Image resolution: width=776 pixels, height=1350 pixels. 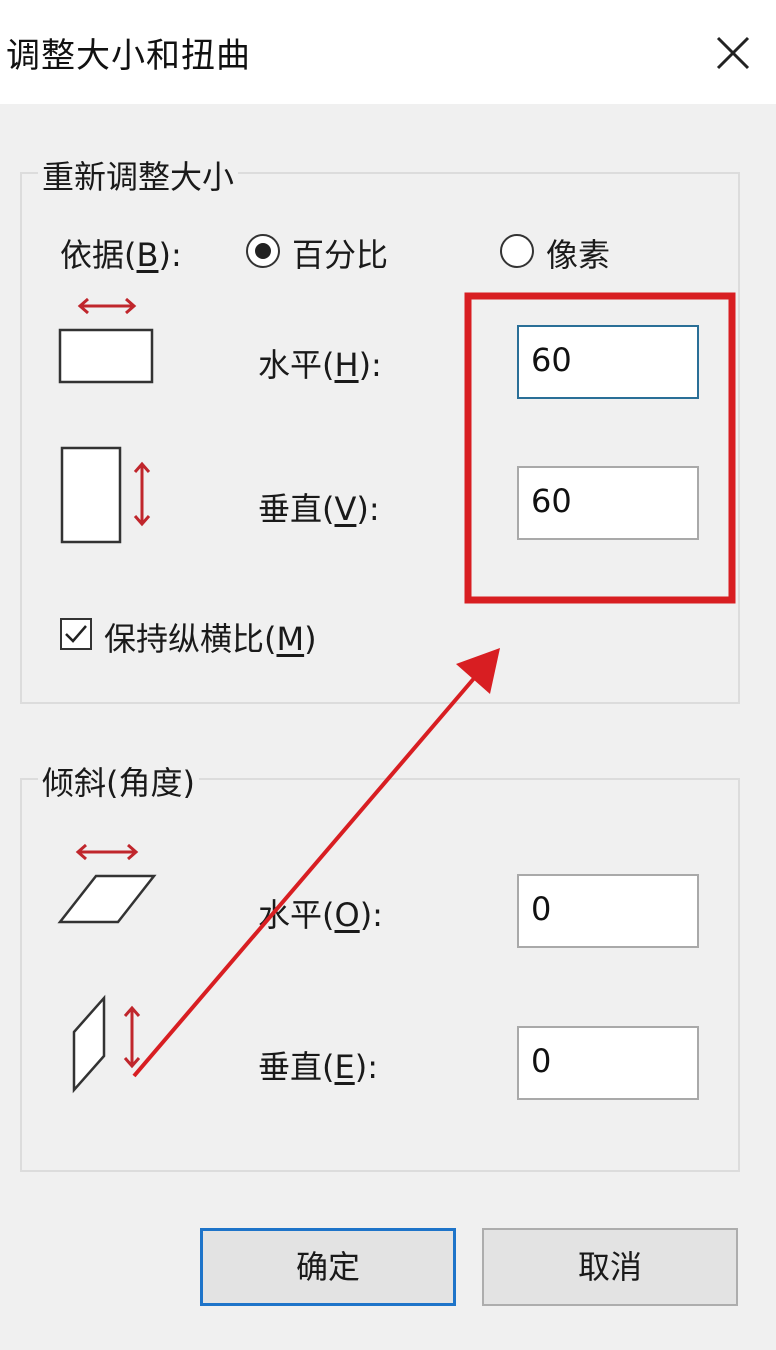 I want to click on skew-group-legend: 倾斜(角度), so click(x=118, y=781).